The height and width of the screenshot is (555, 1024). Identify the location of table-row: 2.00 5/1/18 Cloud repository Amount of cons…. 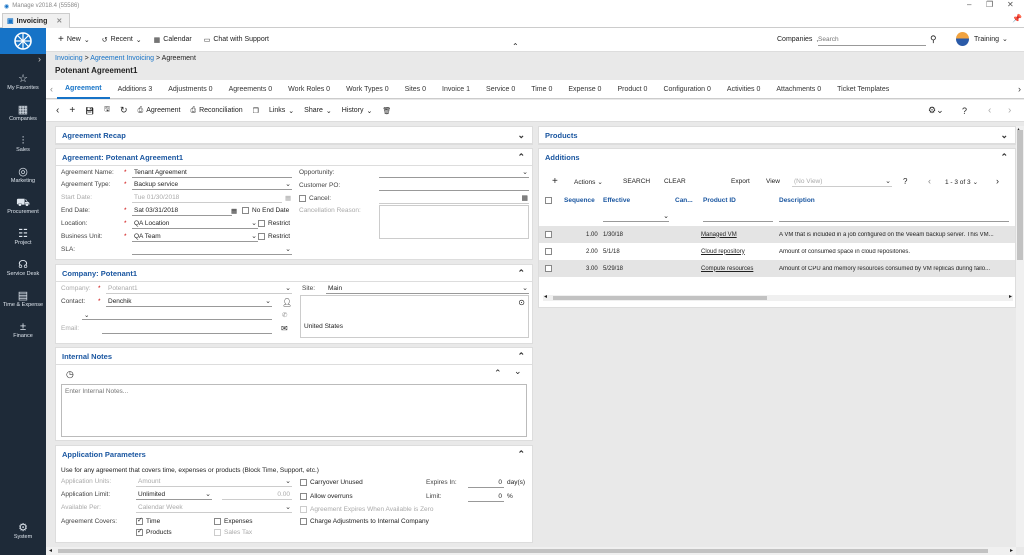
(777, 251).